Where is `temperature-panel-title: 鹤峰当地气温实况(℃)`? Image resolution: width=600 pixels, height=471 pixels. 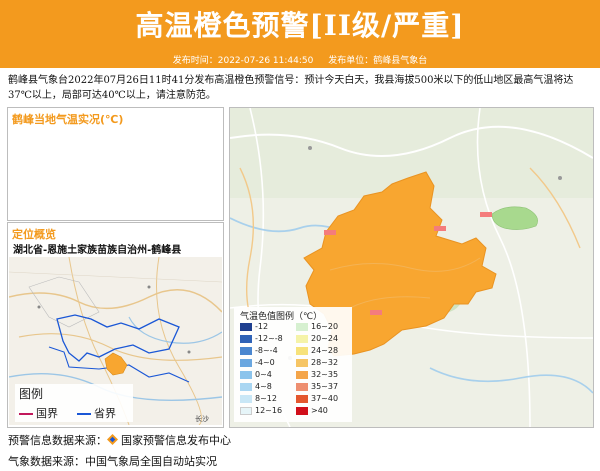 temperature-panel-title: 鹤峰当地气温实况(℃) is located at coordinates (68, 119).